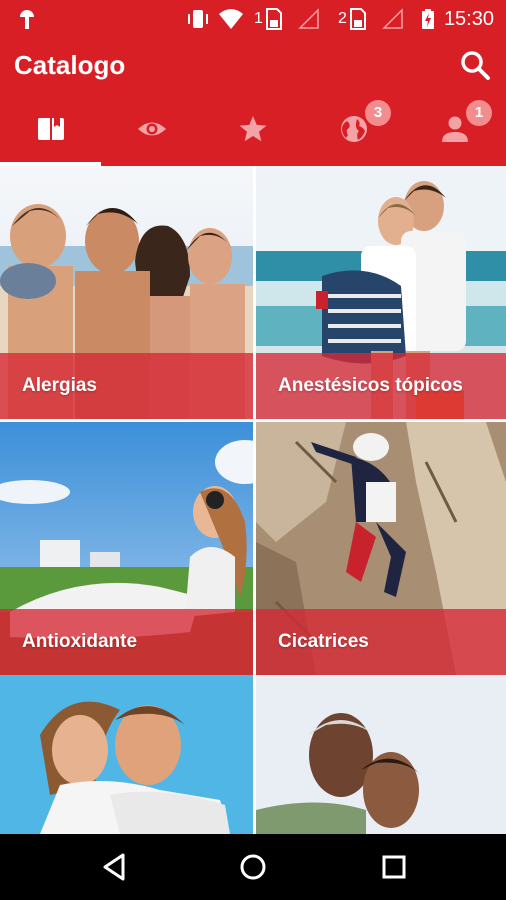 The width and height of the screenshot is (506, 900). Describe the element at coordinates (323, 641) in the screenshot. I see `category-label: Cicatrices` at that location.